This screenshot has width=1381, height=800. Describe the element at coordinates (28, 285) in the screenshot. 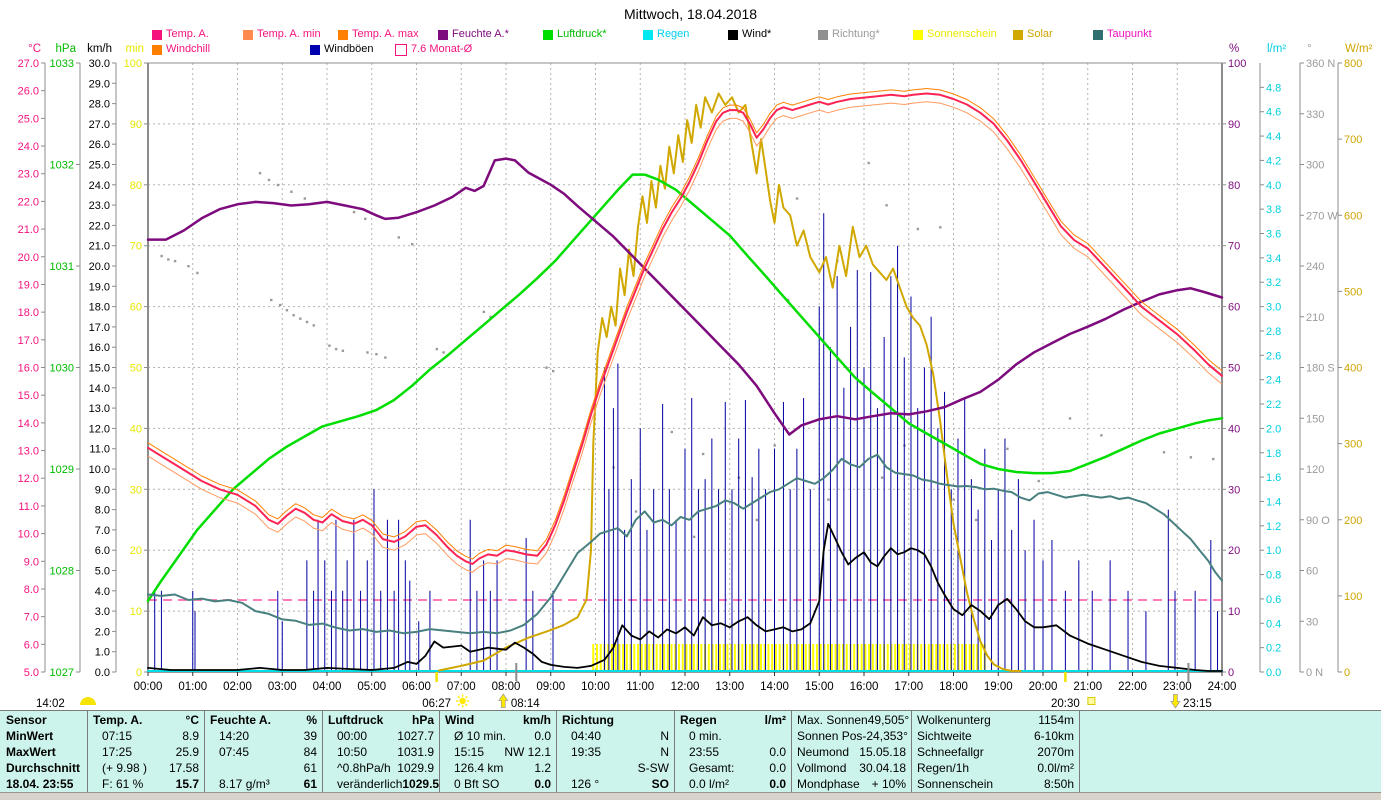

I see `svg-text: 19.0` at that location.